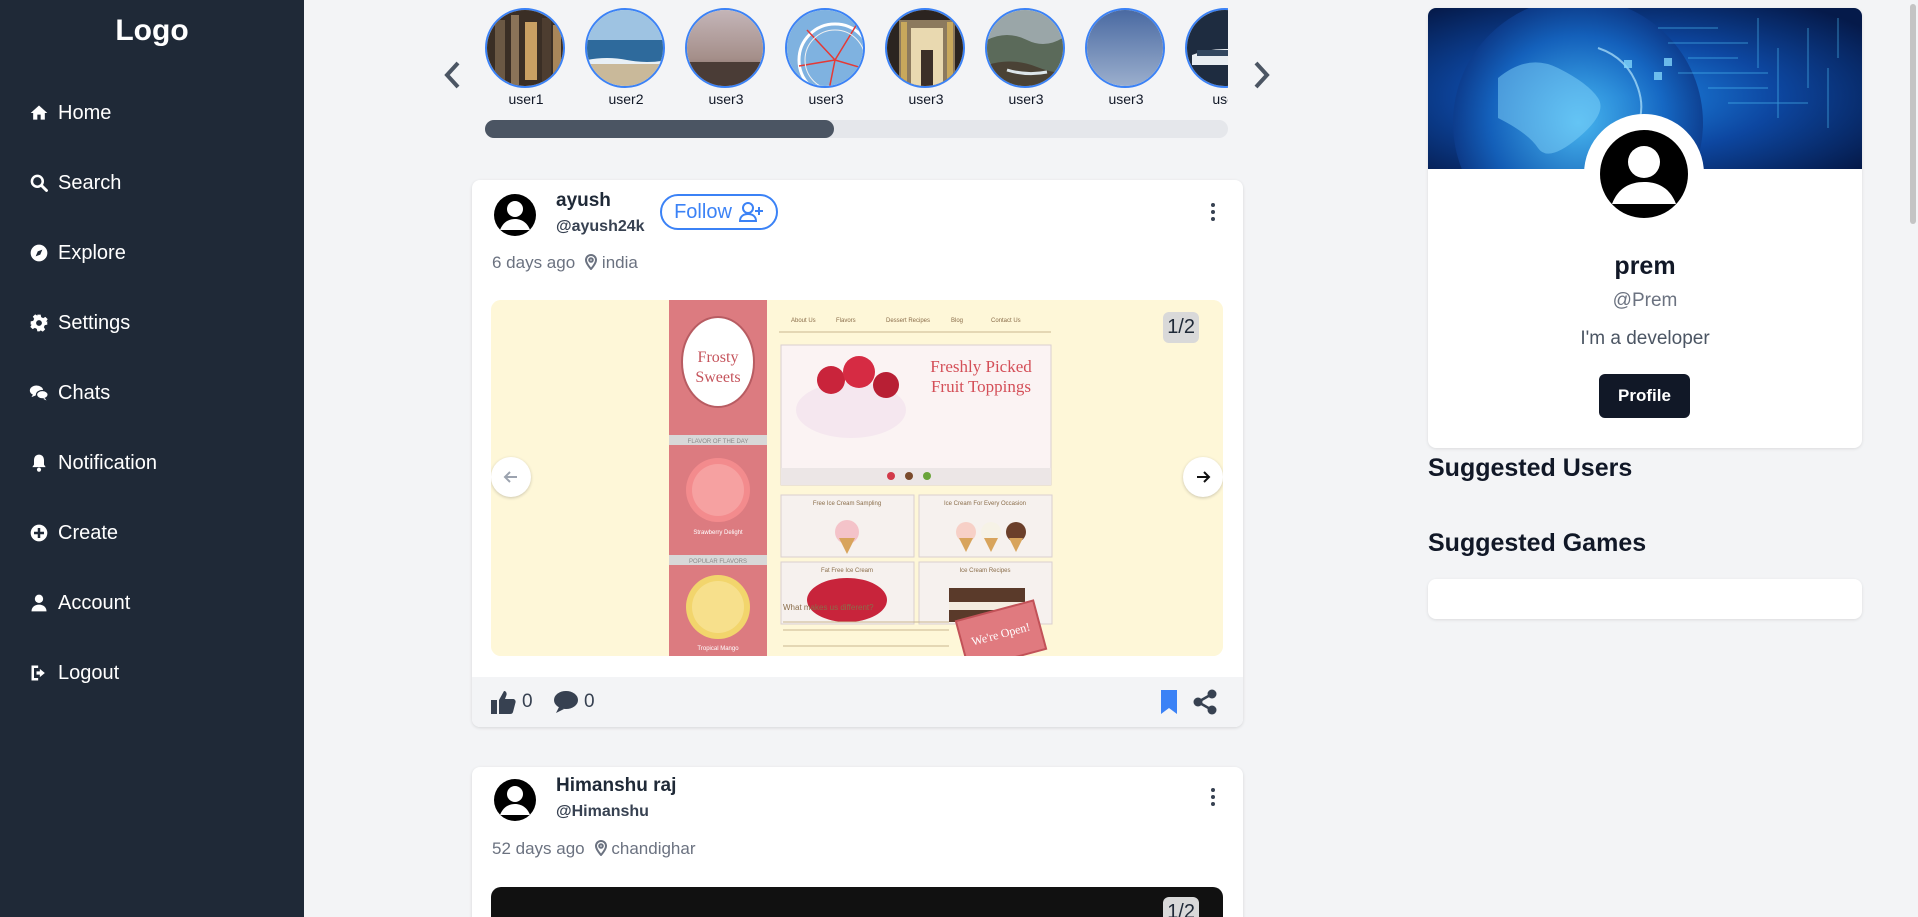 This screenshot has width=1918, height=917. What do you see at coordinates (152, 323) in the screenshot?
I see `sidebar-item-settings: Settings` at bounding box center [152, 323].